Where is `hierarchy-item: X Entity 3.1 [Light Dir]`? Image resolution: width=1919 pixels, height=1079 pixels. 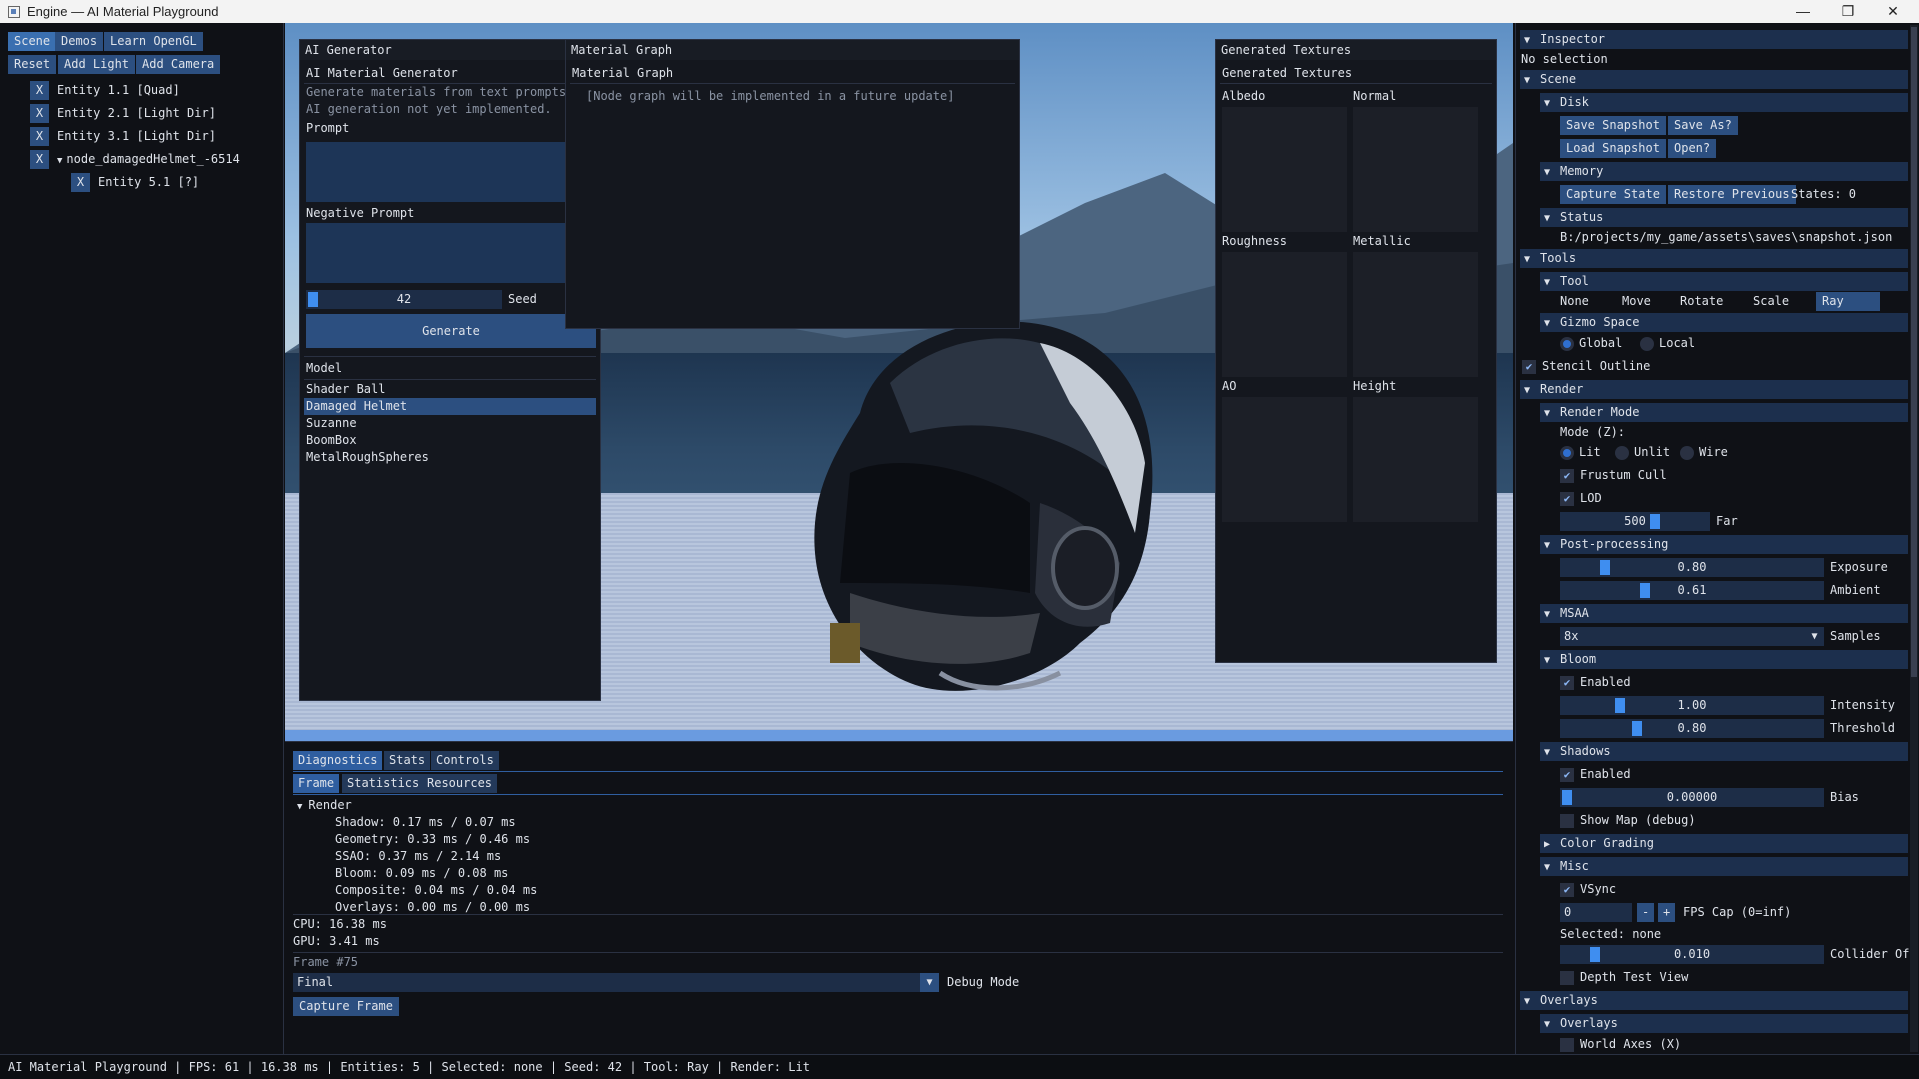
hierarchy-item: X Entity 3.1 [Light Dir] is located at coordinates (123, 136).